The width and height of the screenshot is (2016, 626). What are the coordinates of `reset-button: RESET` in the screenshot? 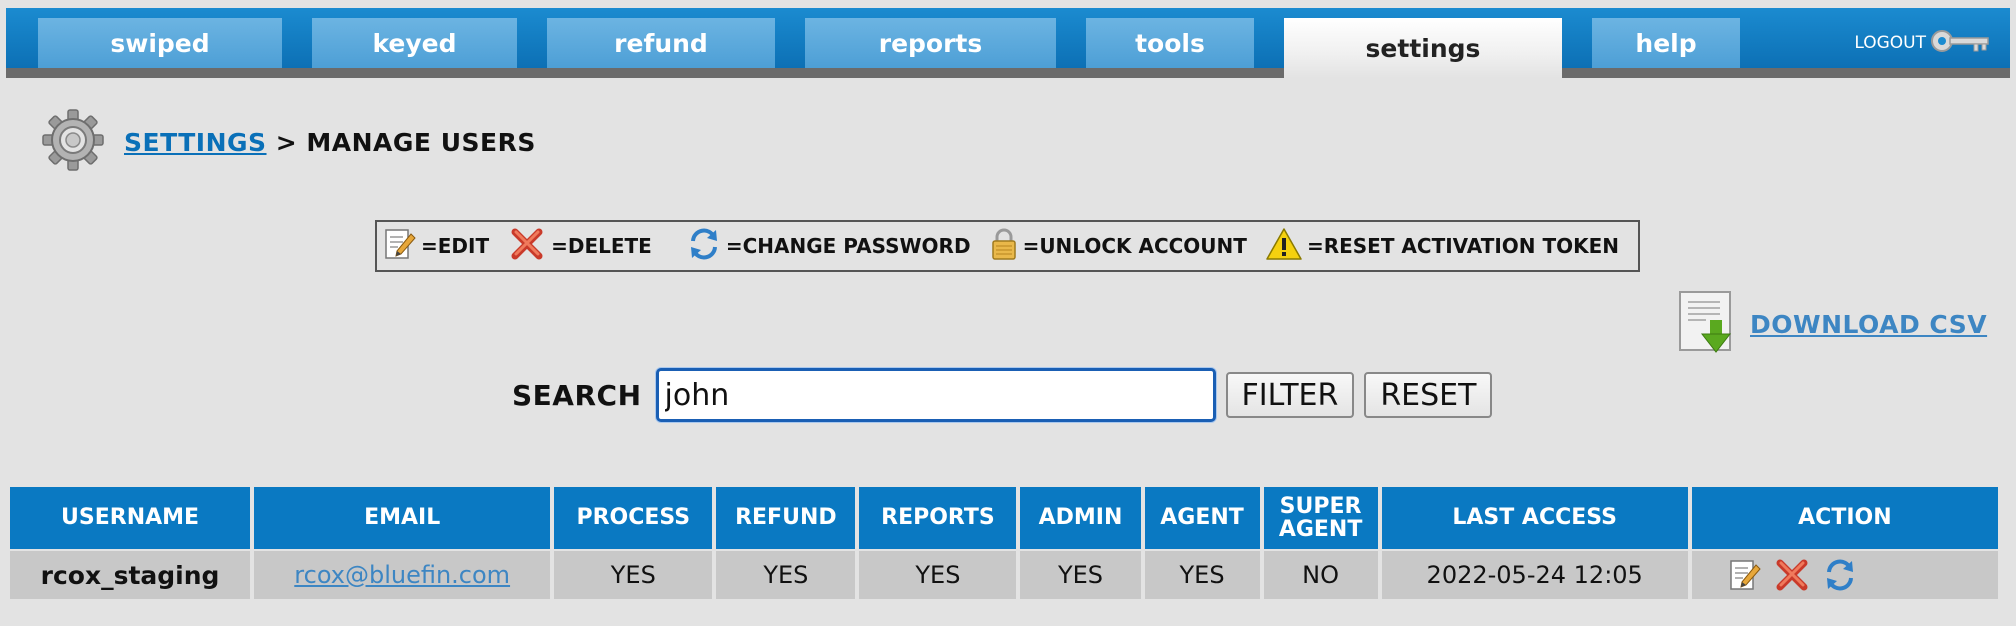 It's located at (1428, 395).